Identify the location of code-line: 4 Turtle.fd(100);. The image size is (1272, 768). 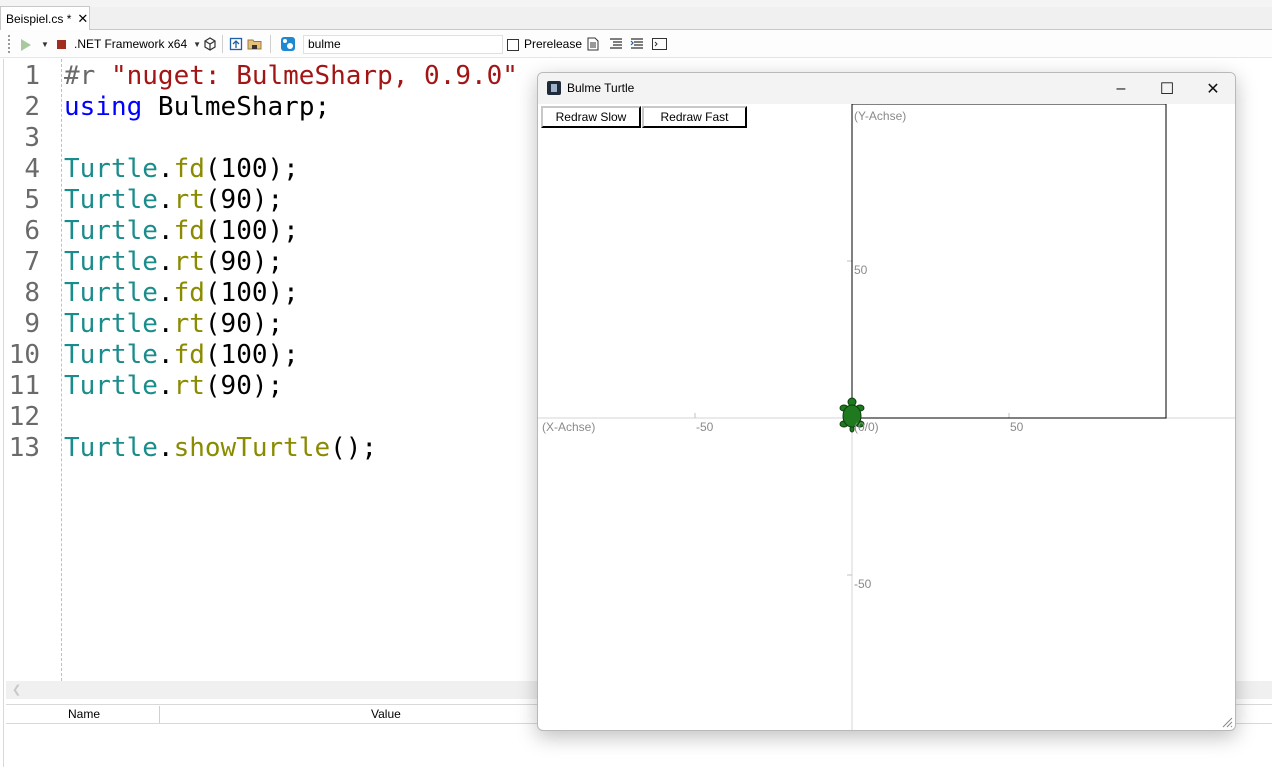
(270, 169).